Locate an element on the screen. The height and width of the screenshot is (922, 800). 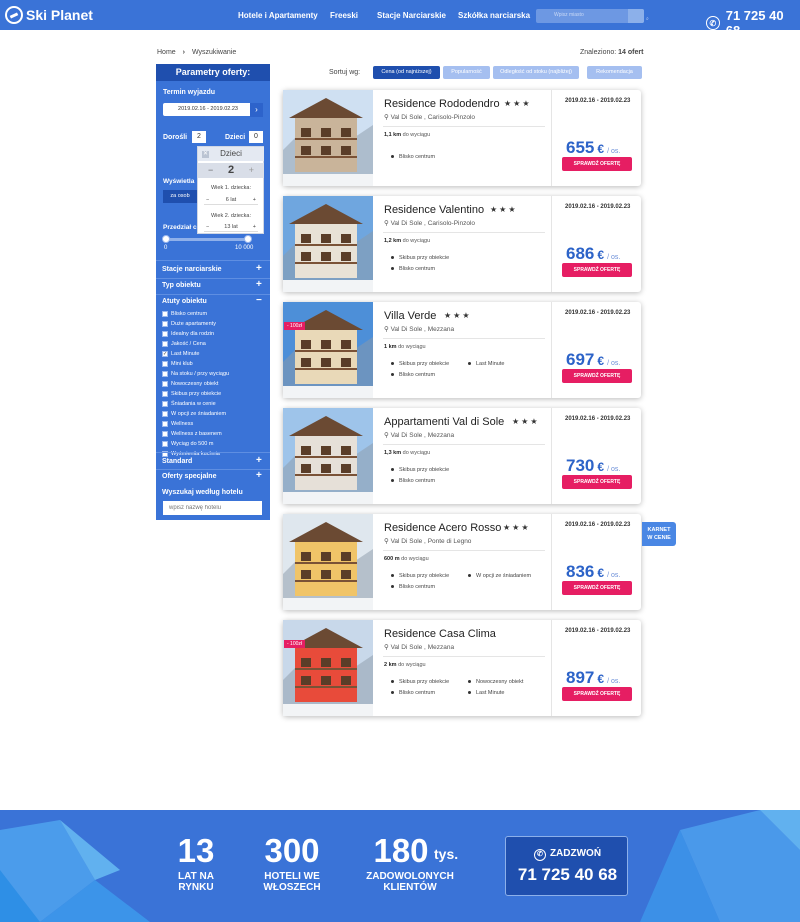
phone-icon: ✆ is located at coordinates (713, 23).